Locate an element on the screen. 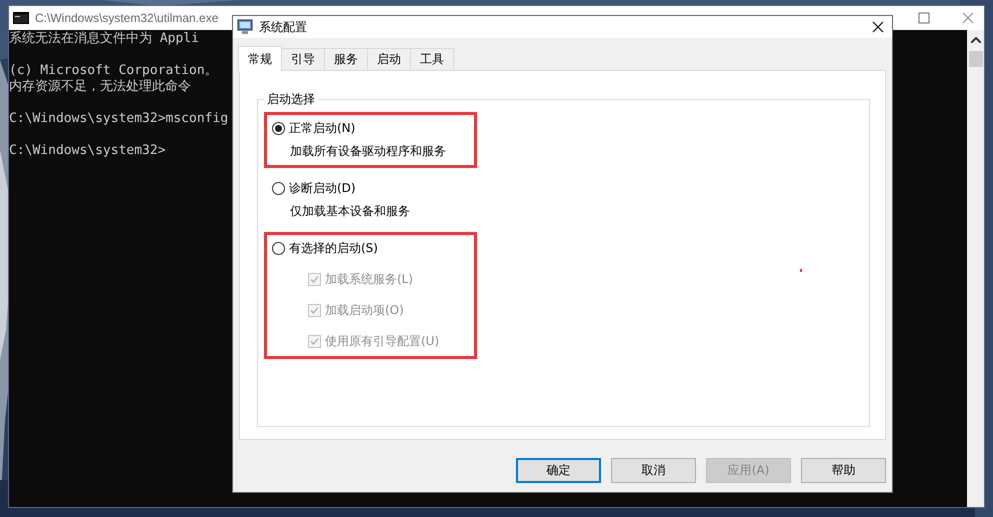 Image resolution: width=993 pixels, height=517 pixels. tab: 常规 is located at coordinates (260, 58).